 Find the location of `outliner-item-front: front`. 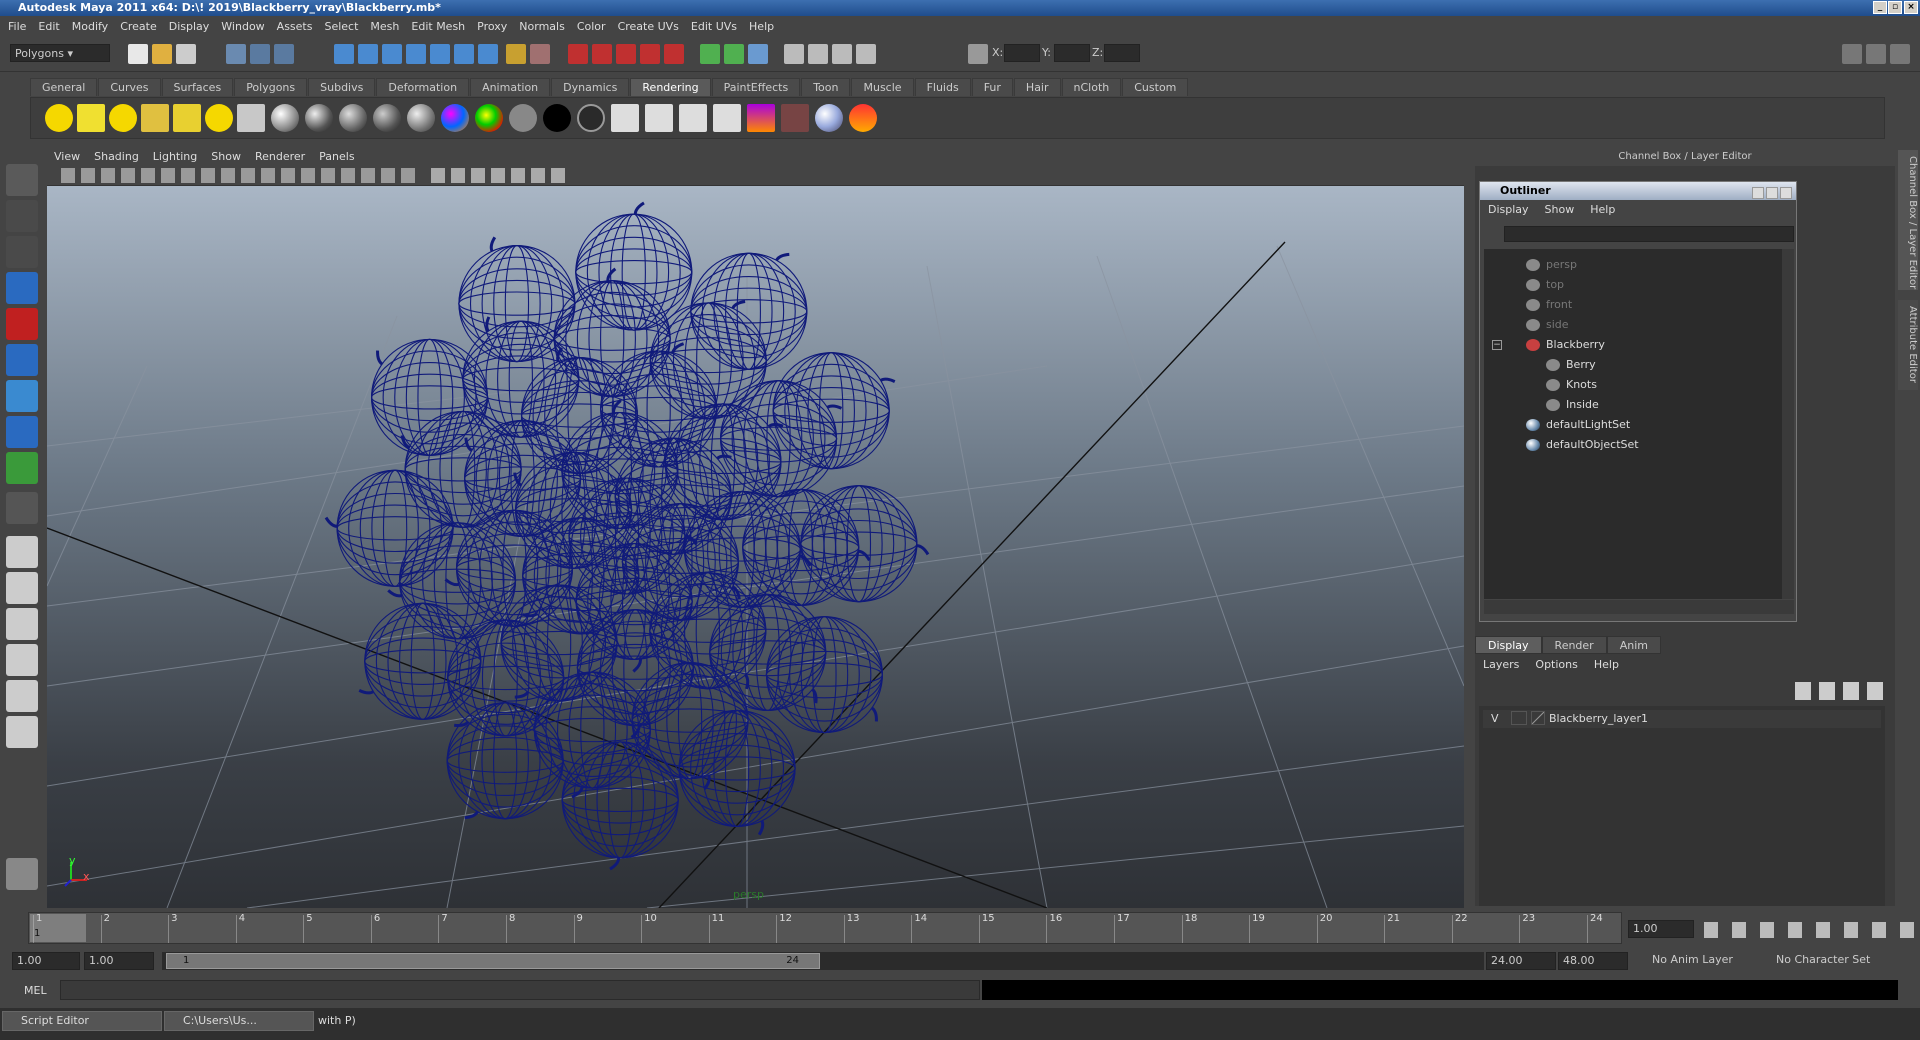

outliner-item-front: front is located at coordinates (1629, 305).